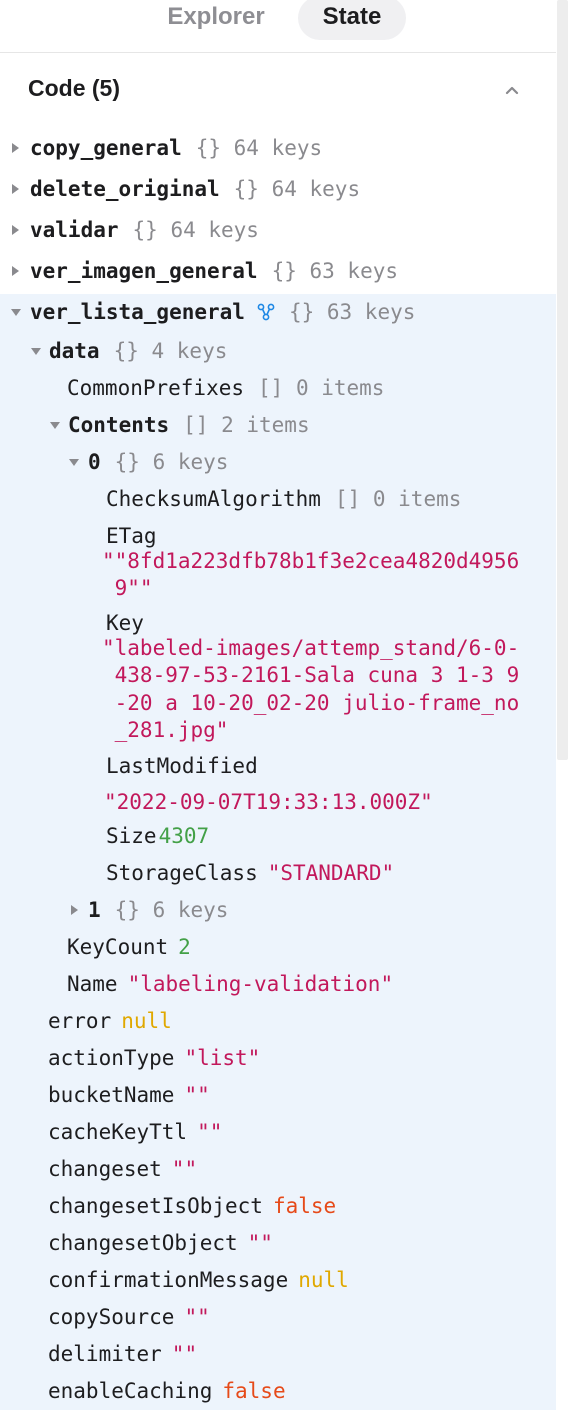 This screenshot has width=568, height=1410. What do you see at coordinates (311, 561) in the screenshot?
I see `etag-value-line-1: ""8fd1a223dfb78b1f3e2cea4820d4956` at bounding box center [311, 561].